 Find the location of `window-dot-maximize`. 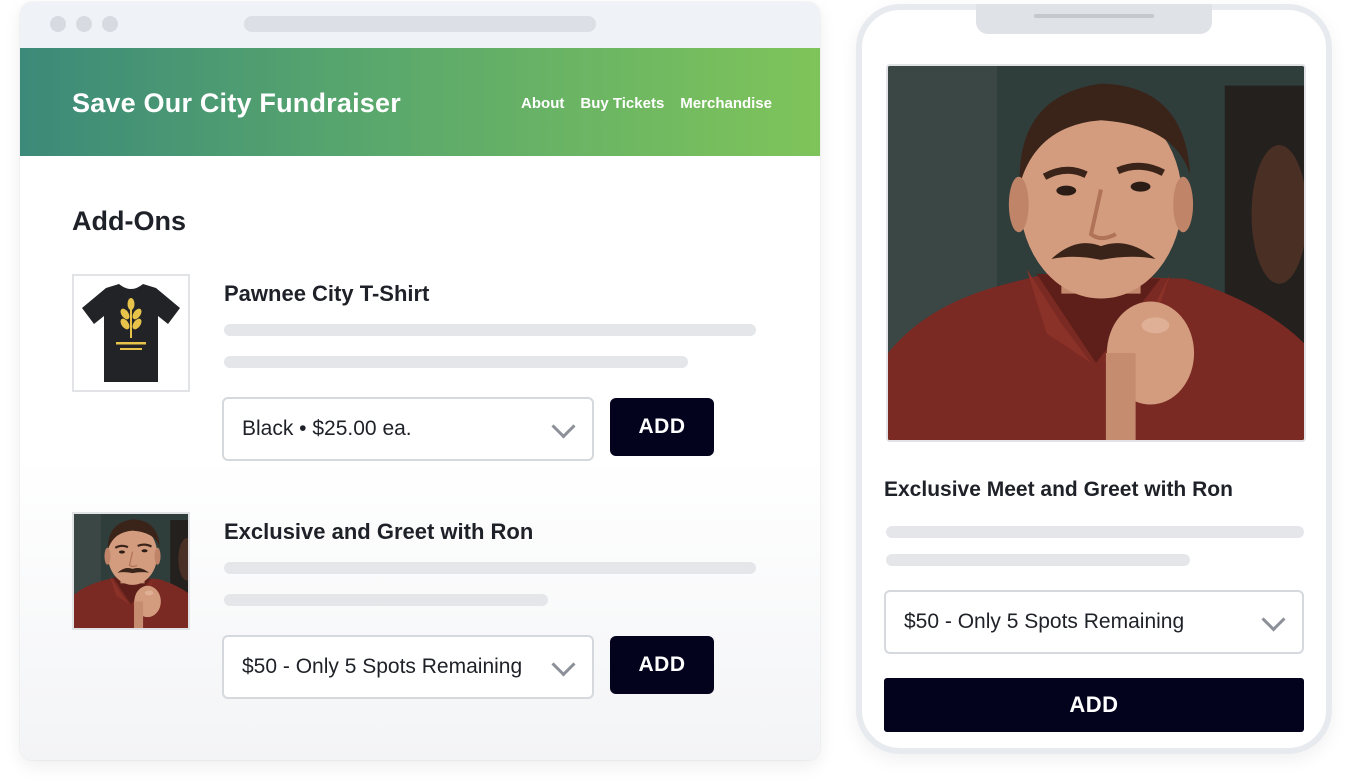

window-dot-maximize is located at coordinates (110, 24).